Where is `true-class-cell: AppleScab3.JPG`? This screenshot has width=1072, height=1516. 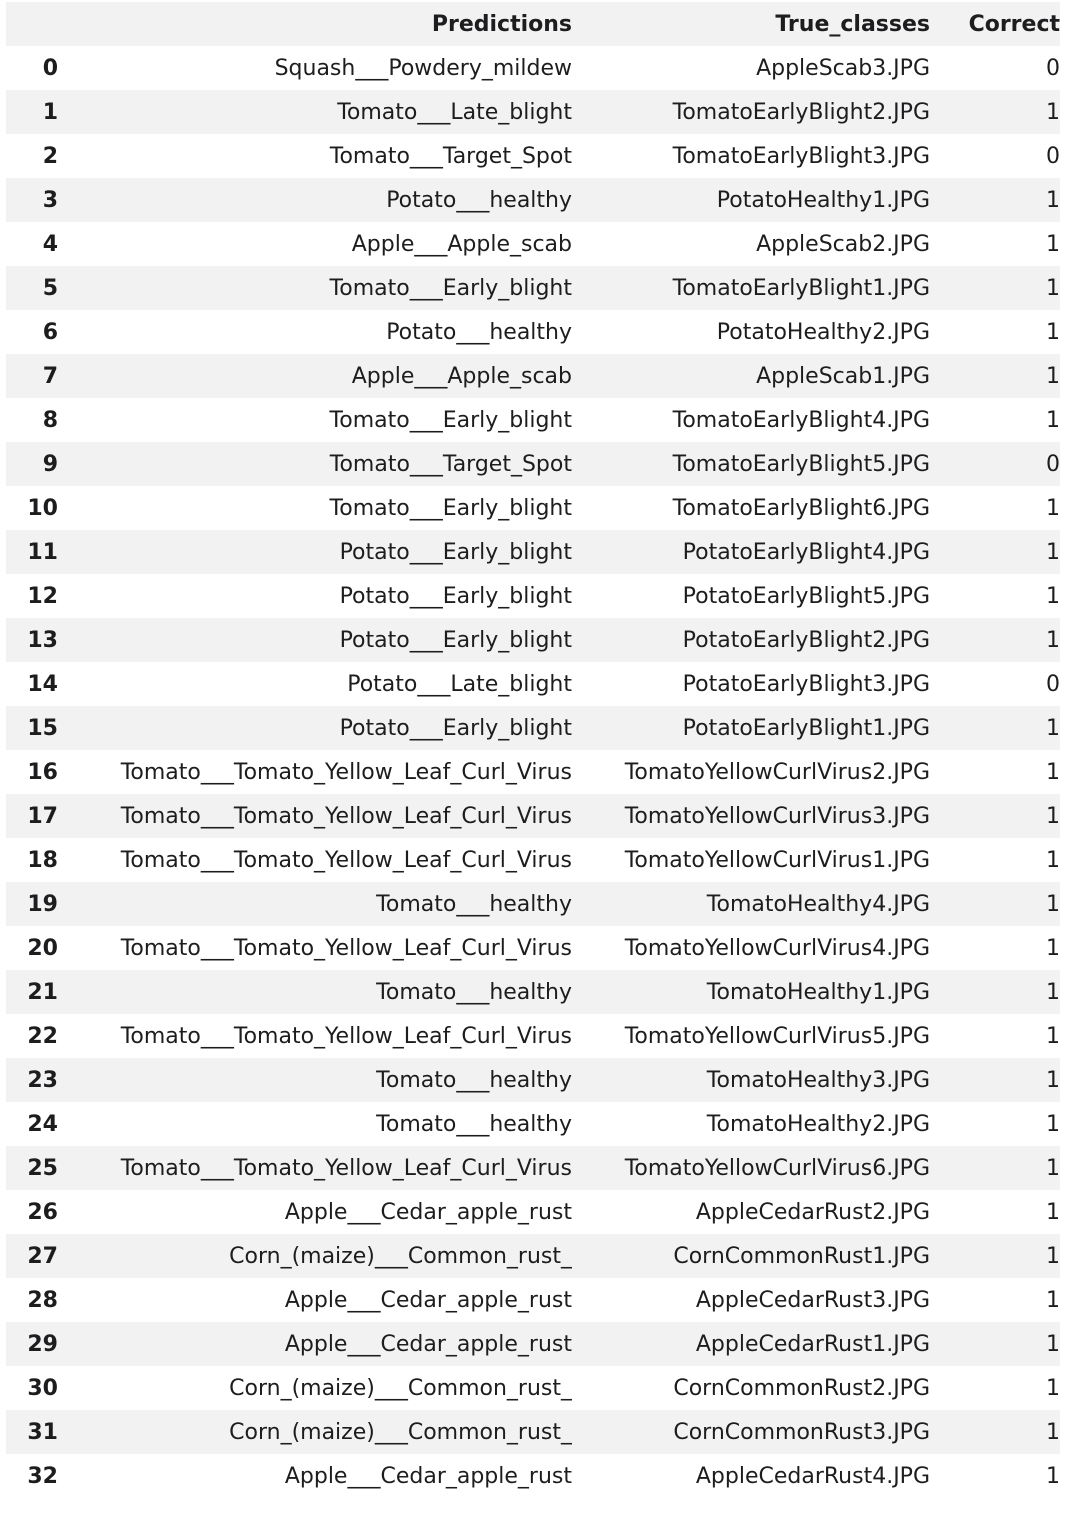
true-class-cell: AppleScab3.JPG is located at coordinates (843, 68).